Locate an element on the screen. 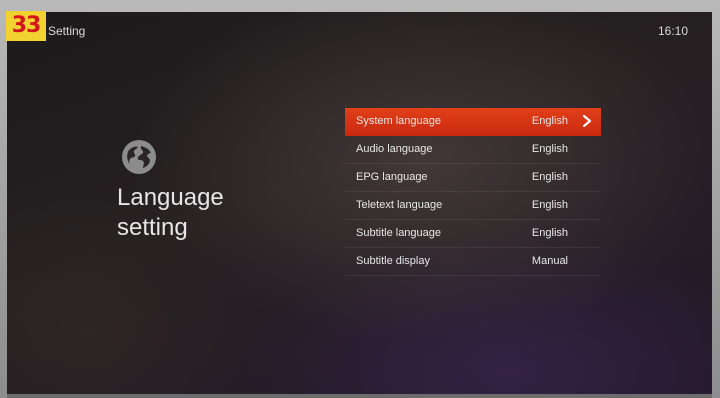 Image resolution: width=720 pixels, height=398 pixels. chevron-right-icon is located at coordinates (587, 121).